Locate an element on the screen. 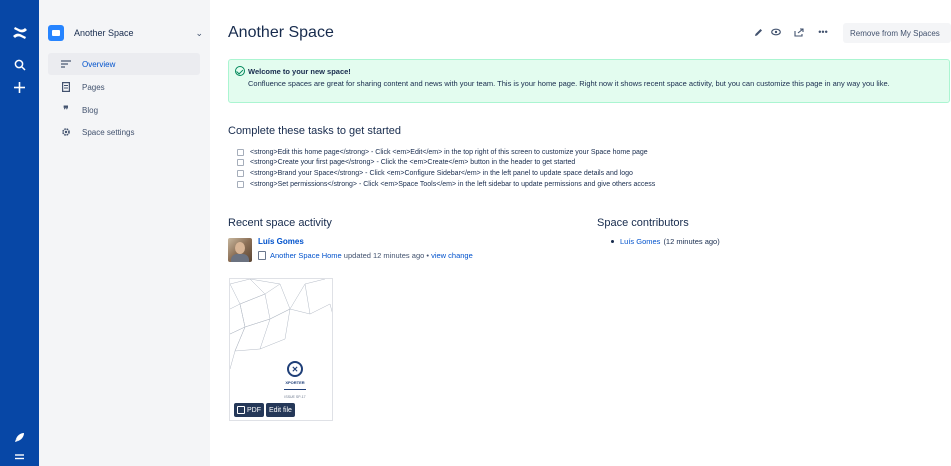 The image size is (951, 466). issue-text: ISSUE SP-17 is located at coordinates (295, 397).